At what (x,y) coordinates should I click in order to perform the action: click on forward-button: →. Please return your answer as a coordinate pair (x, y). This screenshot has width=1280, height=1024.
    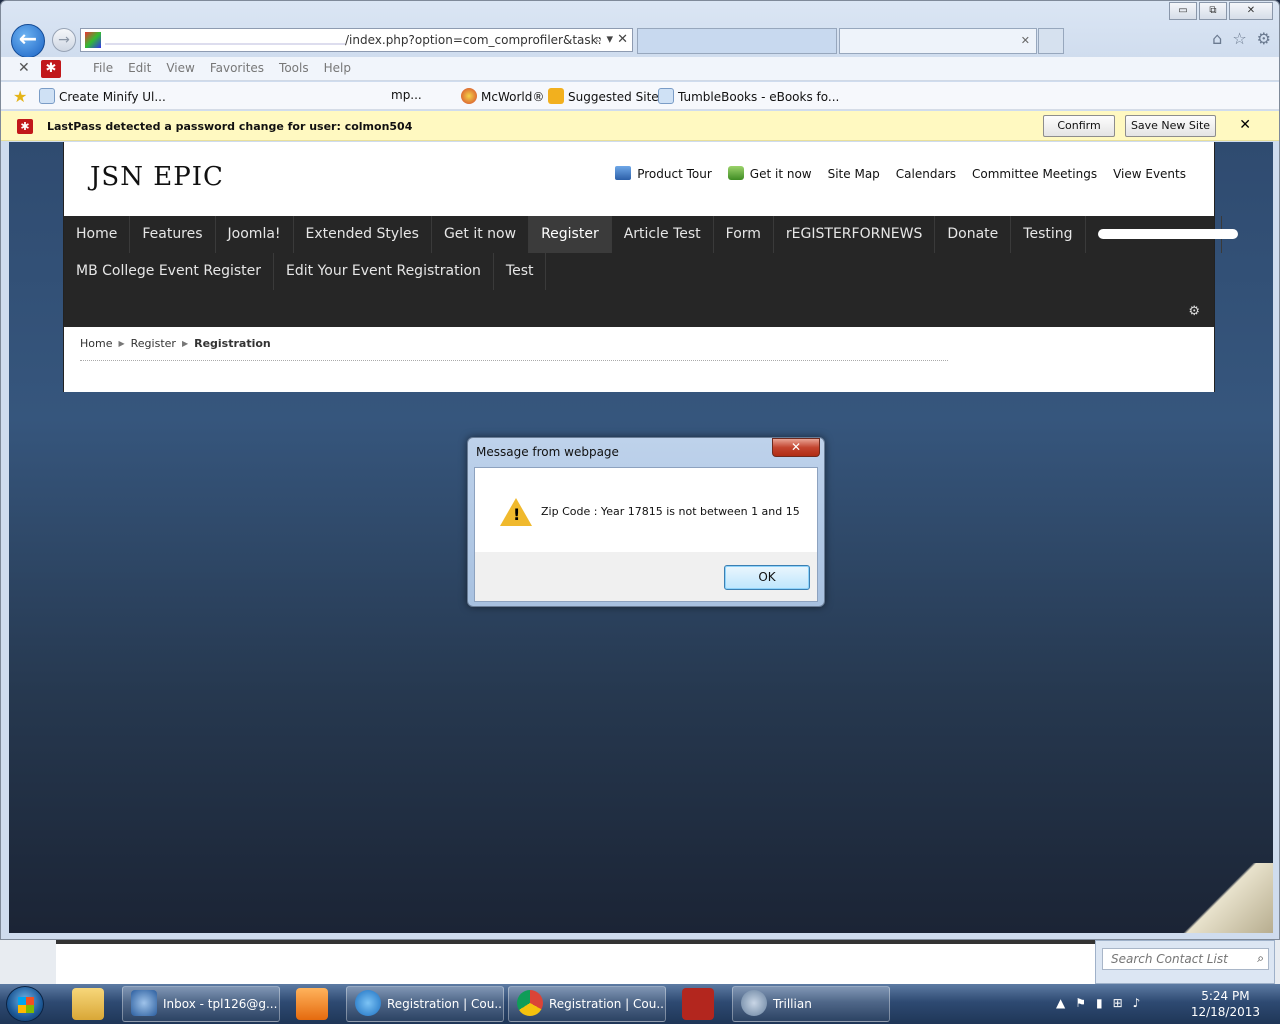
    Looking at the image, I should click on (64, 40).